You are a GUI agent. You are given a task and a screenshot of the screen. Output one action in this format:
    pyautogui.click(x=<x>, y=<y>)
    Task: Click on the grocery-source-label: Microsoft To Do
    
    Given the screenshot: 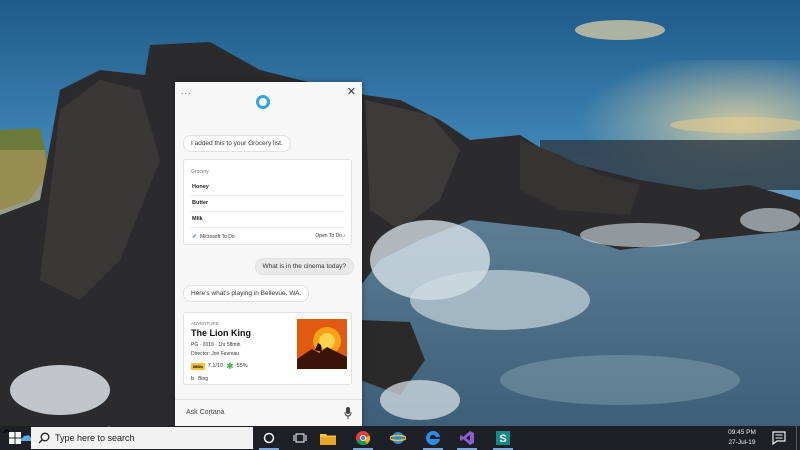 What is the action you would take?
    pyautogui.click(x=217, y=237)
    